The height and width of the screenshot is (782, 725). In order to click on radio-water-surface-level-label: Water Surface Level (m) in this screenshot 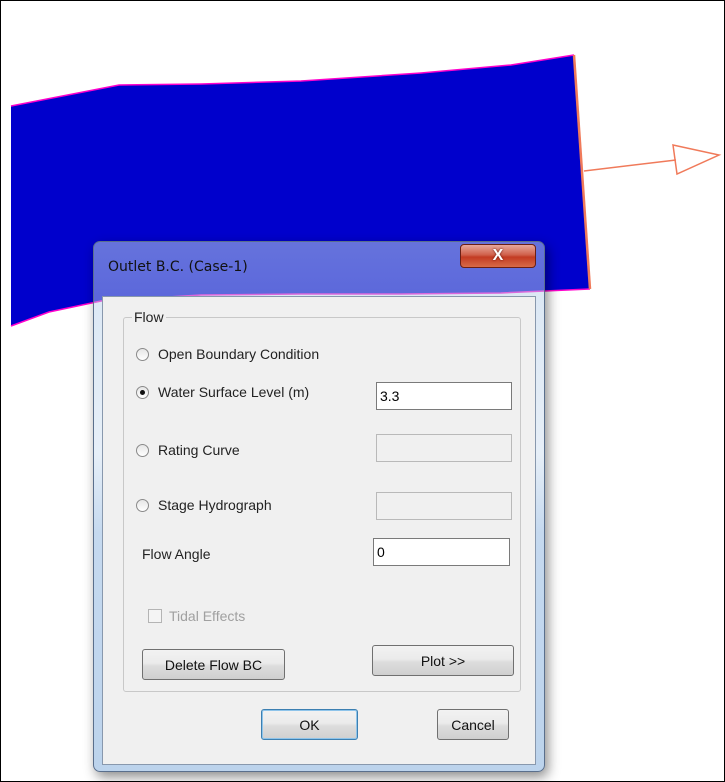, I will do `click(234, 392)`.